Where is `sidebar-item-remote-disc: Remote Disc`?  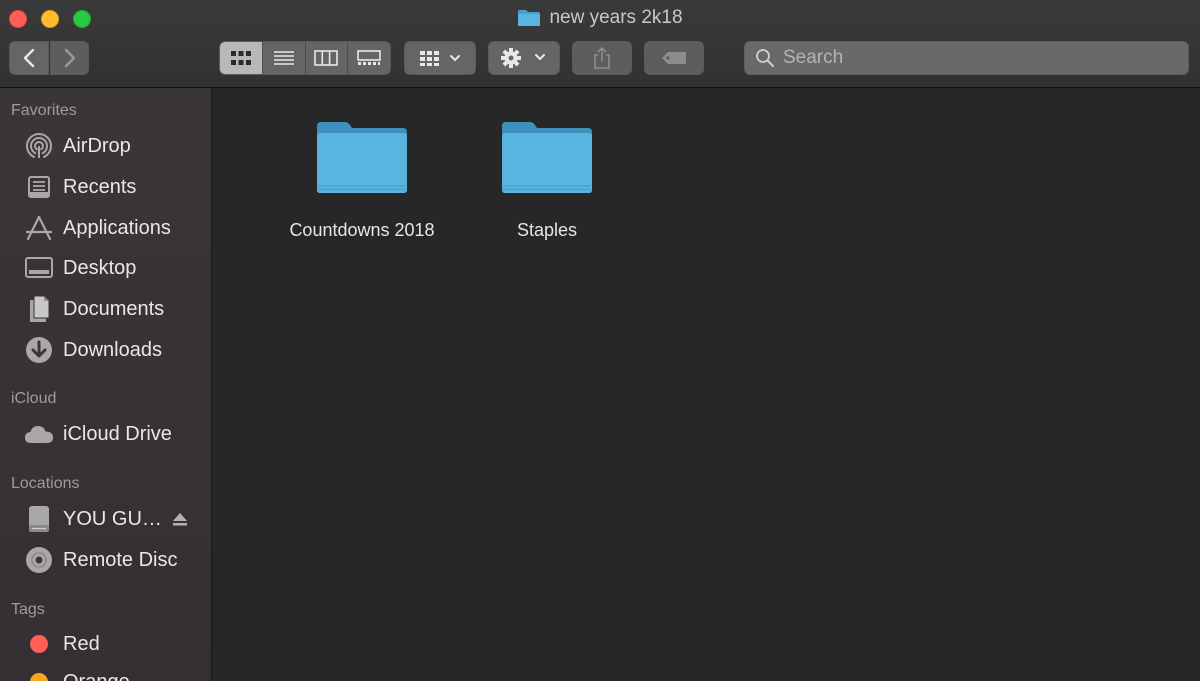
sidebar-item-remote-disc: Remote Disc is located at coordinates (105, 560).